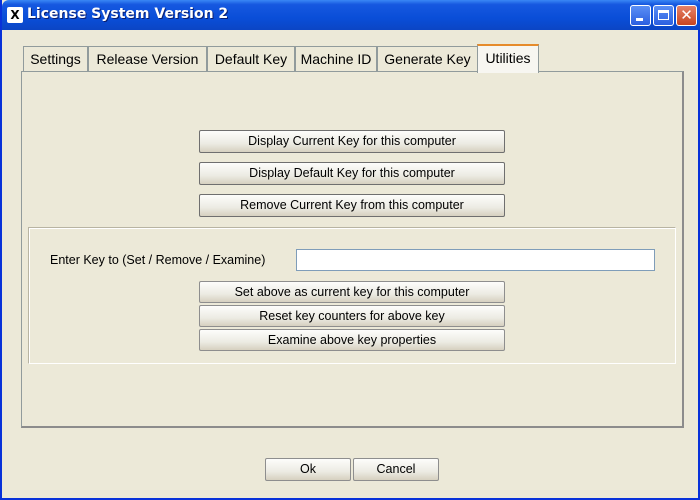 This screenshot has width=700, height=500. I want to click on tab-release-version: Release Version, so click(147, 59).